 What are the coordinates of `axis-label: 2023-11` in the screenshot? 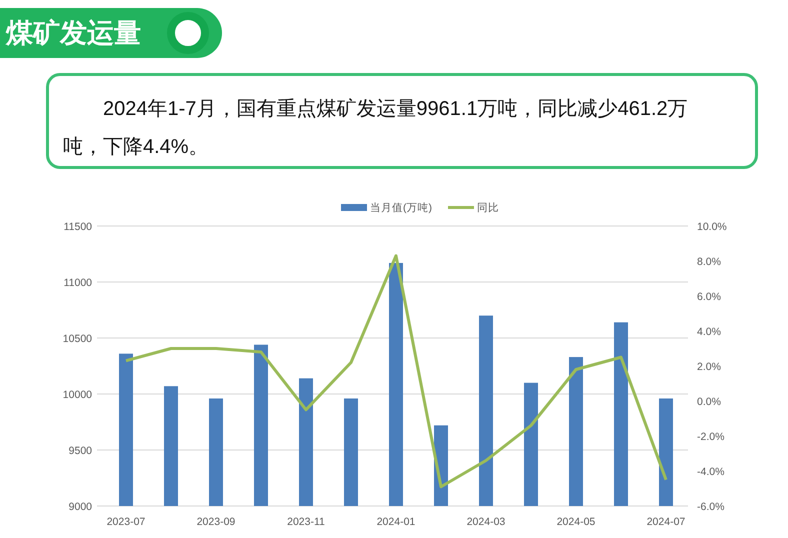 It's located at (306, 522).